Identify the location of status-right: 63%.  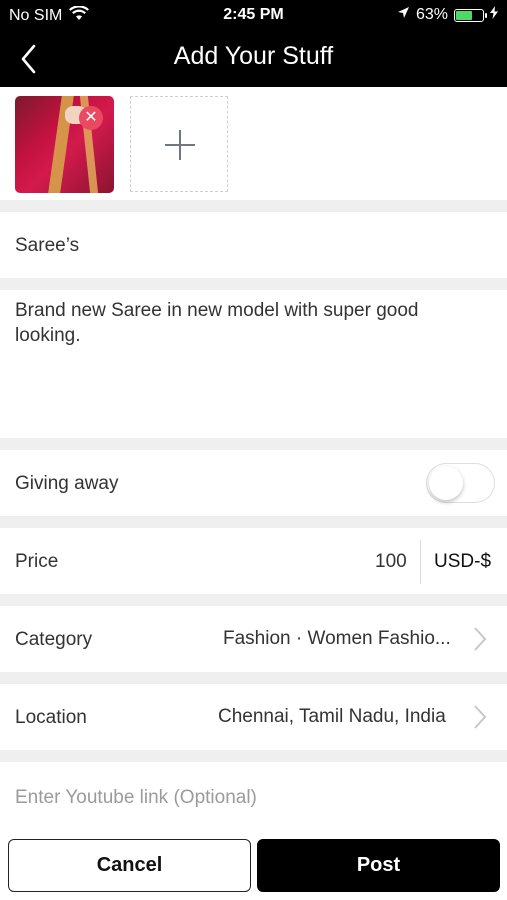
(447, 15).